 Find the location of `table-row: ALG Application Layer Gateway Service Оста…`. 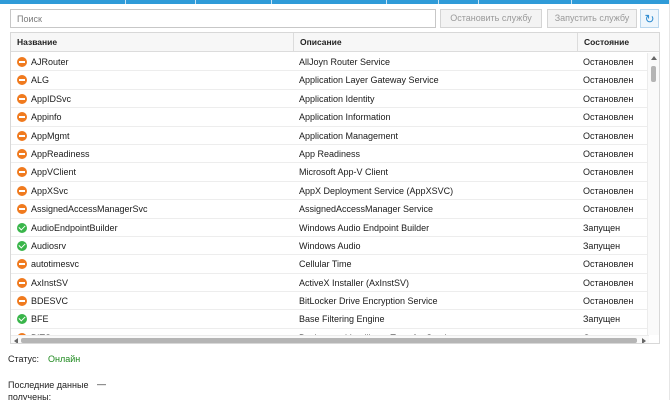

table-row: ALG Application Layer Gateway Service Оста… is located at coordinates (330, 80).